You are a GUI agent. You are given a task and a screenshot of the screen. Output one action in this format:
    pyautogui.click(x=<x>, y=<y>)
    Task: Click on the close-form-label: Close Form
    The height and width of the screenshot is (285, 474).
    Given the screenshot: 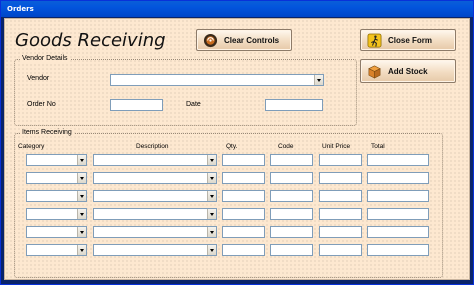 What is the action you would take?
    pyautogui.click(x=410, y=40)
    